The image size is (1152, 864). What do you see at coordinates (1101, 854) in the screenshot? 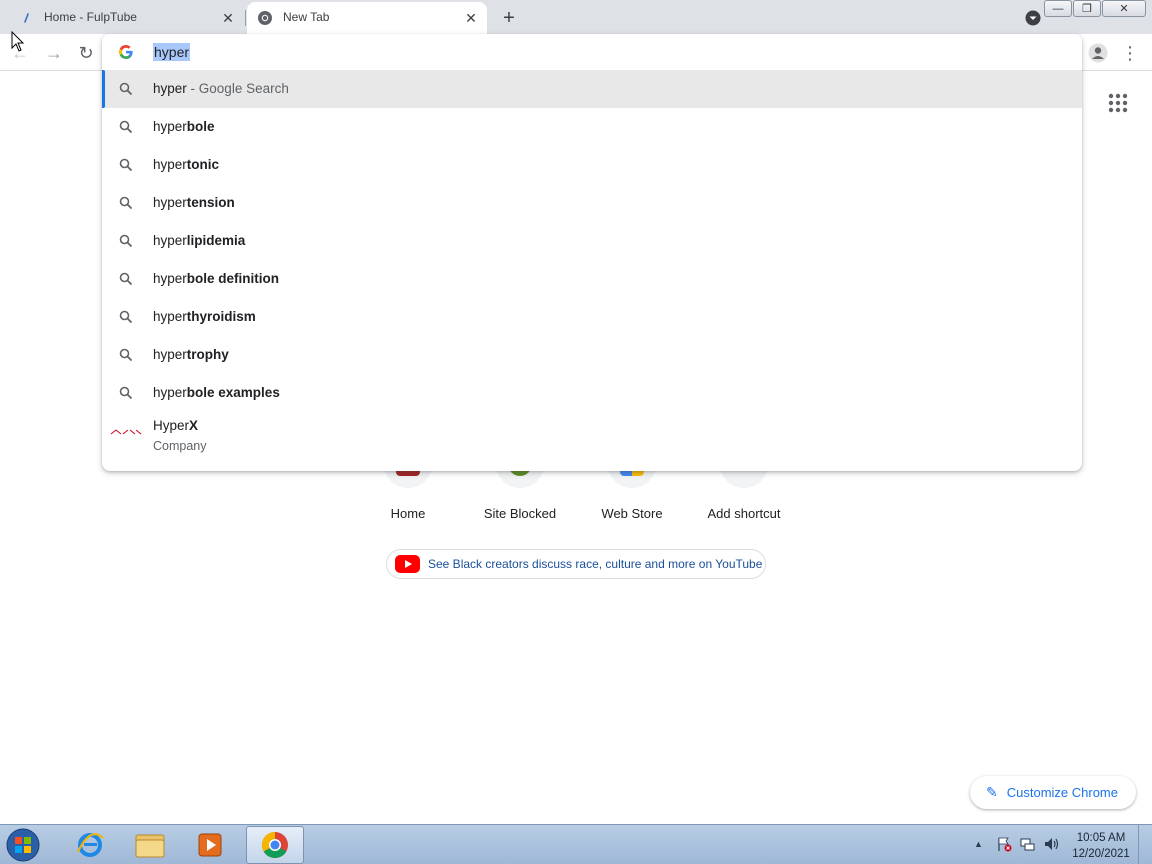
I see `clock-date: 12/20/2021` at bounding box center [1101, 854].